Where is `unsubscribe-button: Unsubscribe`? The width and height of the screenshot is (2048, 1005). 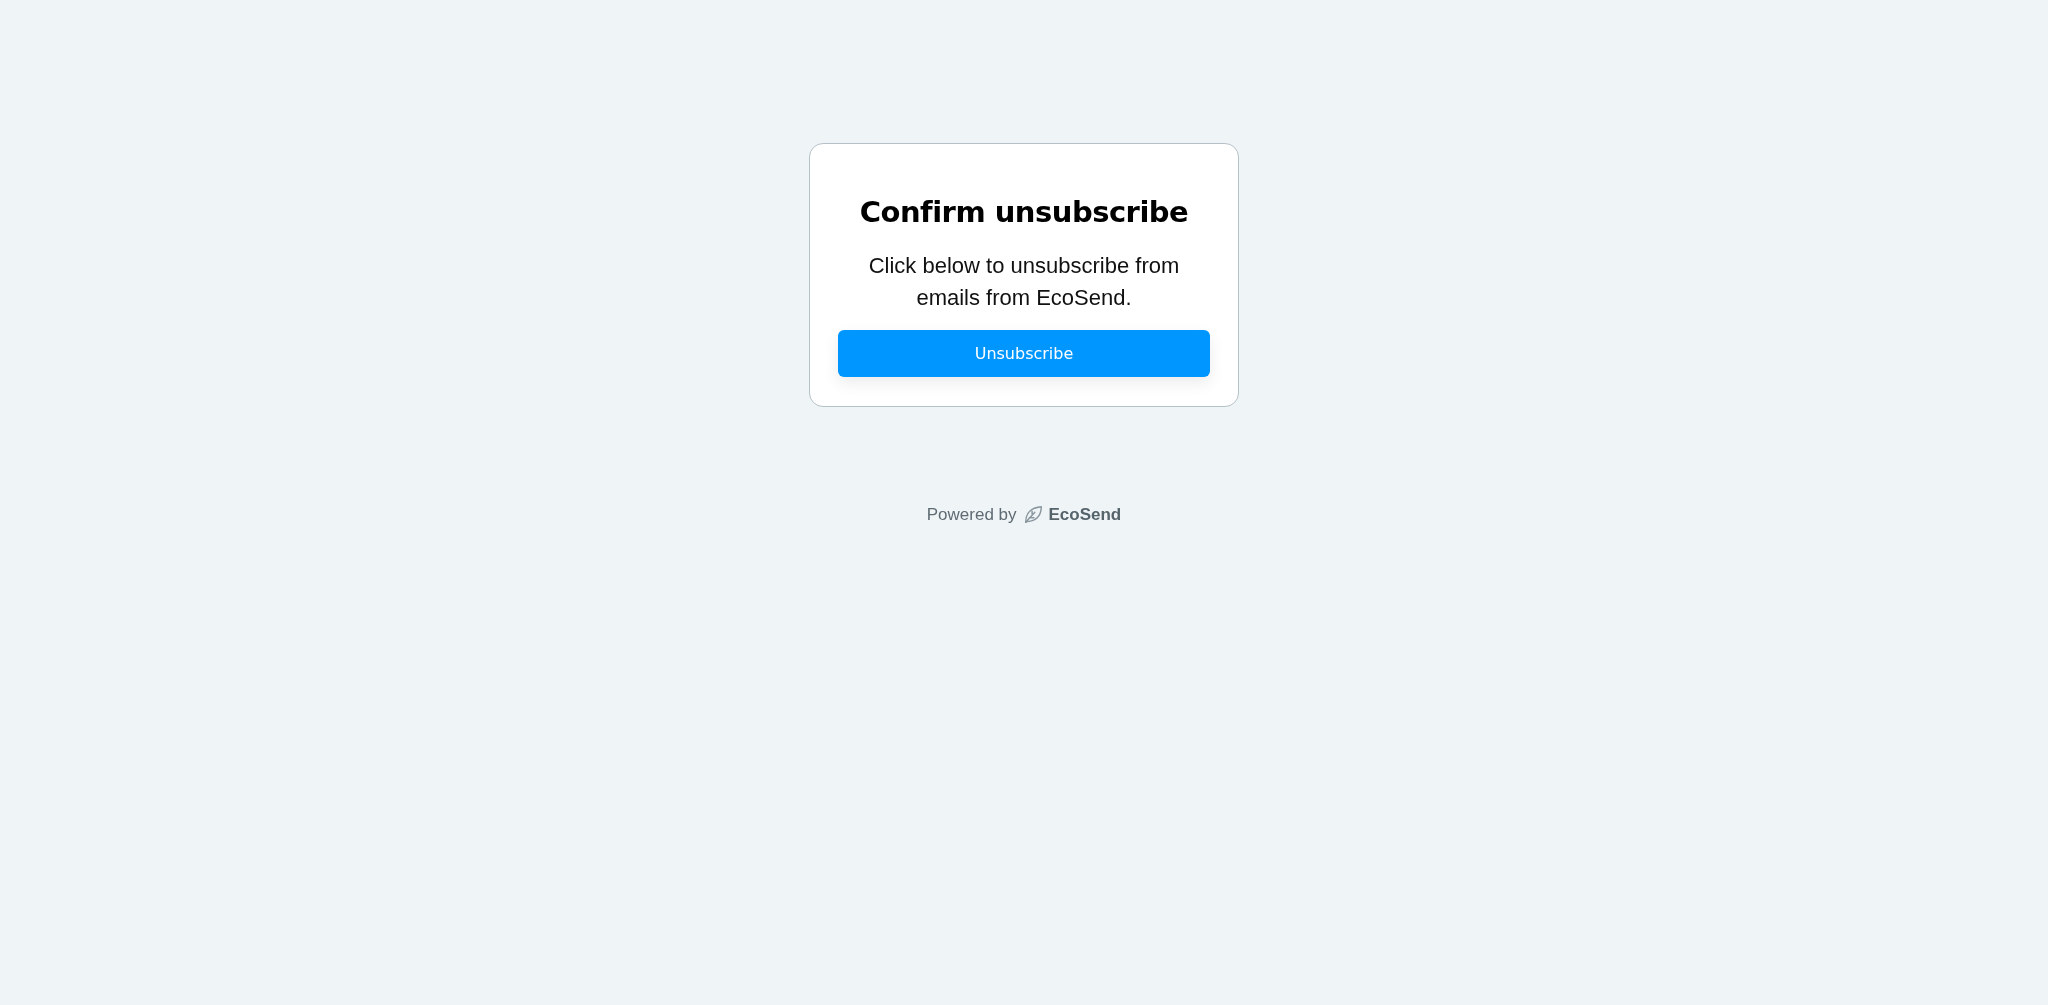 unsubscribe-button: Unsubscribe is located at coordinates (1024, 353).